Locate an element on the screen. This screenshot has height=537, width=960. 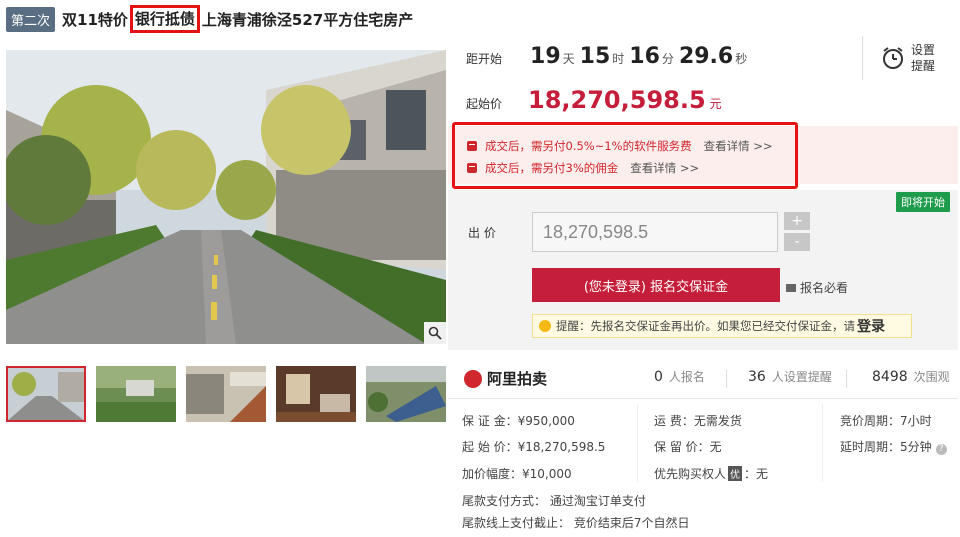
countdown: 距开始 19 天 15 时 16 分 29.6 秒 is located at coordinates (607, 56).